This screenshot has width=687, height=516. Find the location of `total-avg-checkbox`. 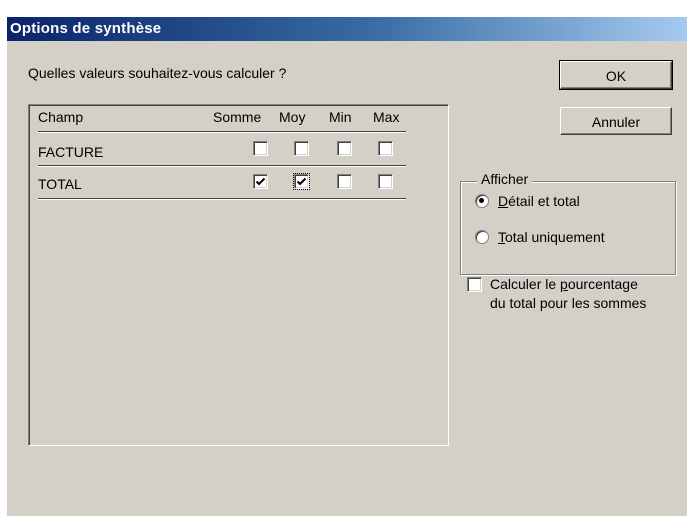

total-avg-checkbox is located at coordinates (301, 181).